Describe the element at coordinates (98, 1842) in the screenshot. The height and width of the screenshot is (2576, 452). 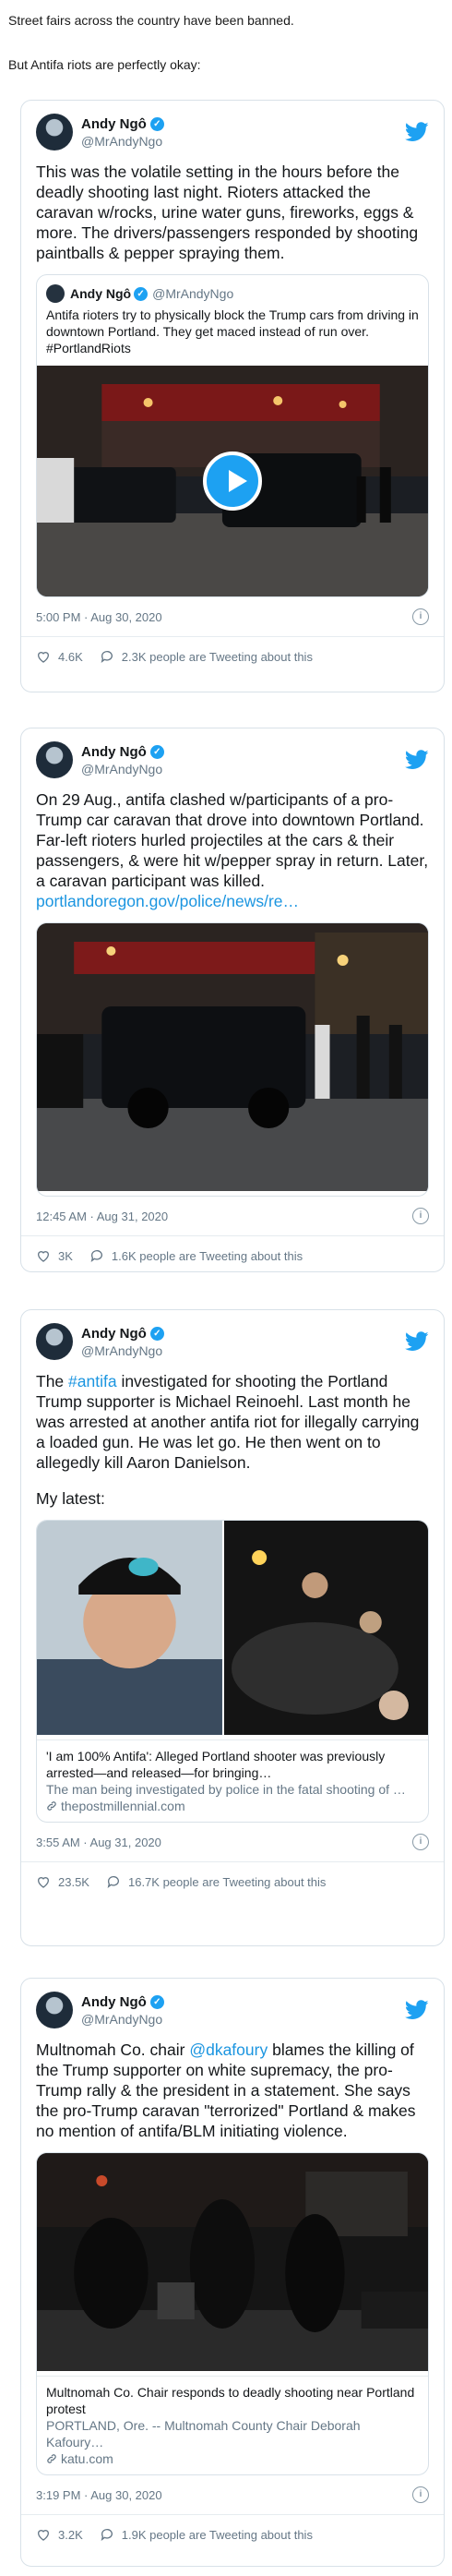
I see `timestamp: 3:55 AM · Aug 31, 2020` at that location.